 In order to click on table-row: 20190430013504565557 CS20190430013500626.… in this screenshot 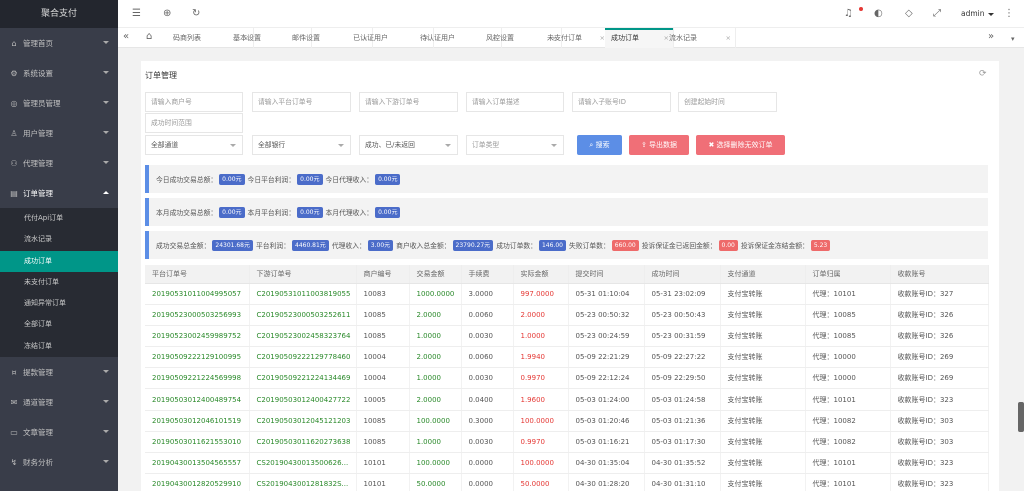, I will do `click(567, 463)`.